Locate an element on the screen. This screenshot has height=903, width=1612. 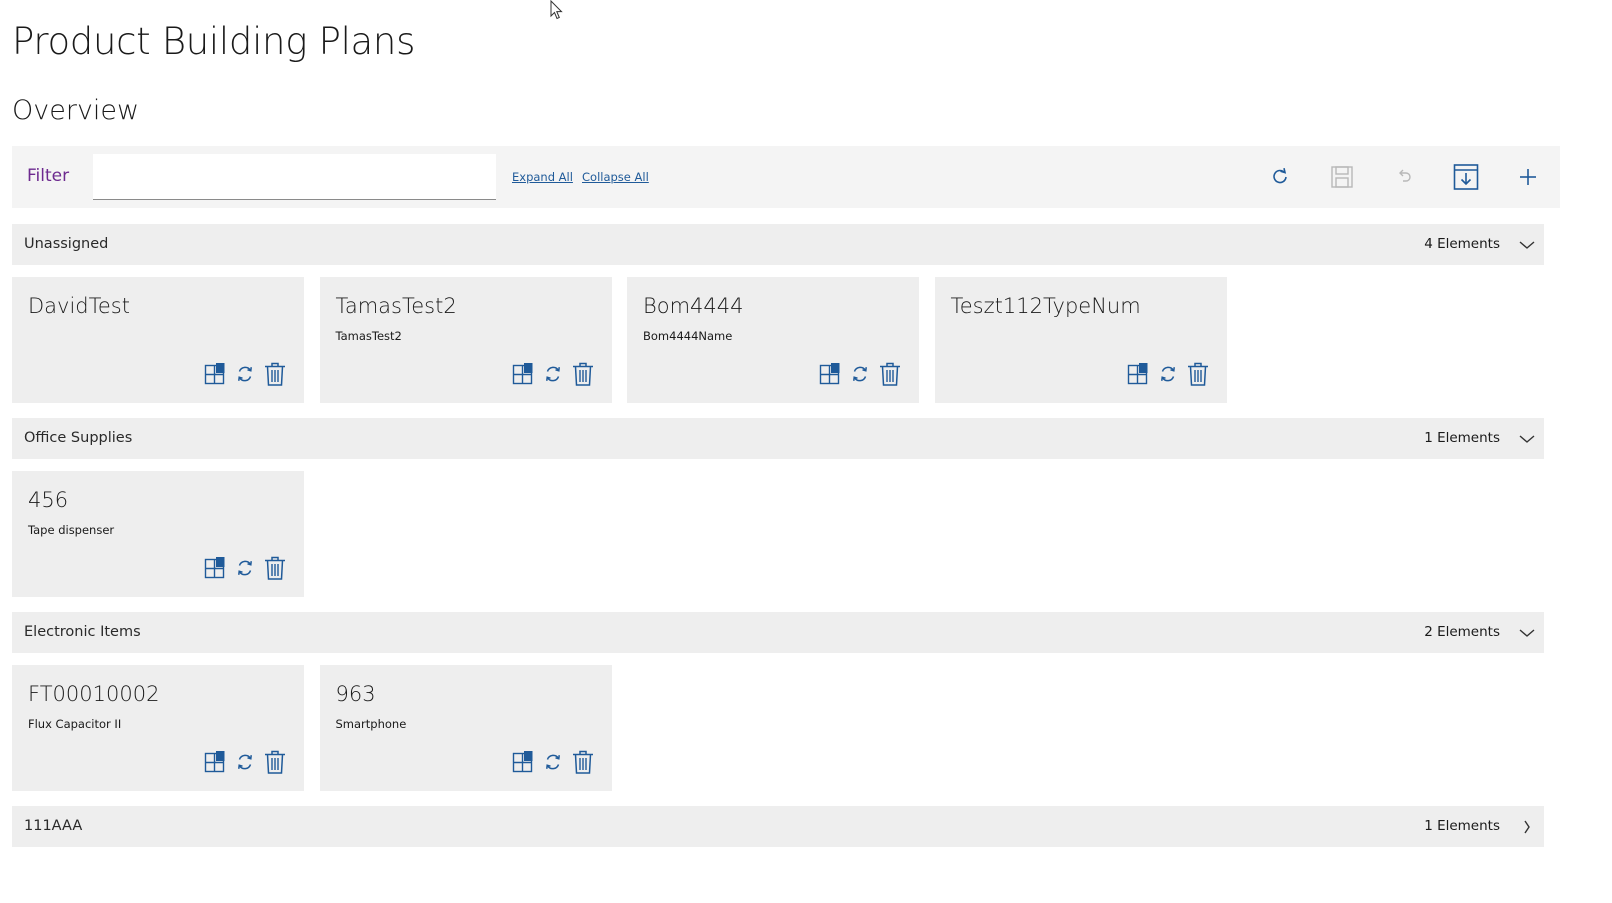
plan-card-subtitle: Flux Capacitor II is located at coordinates (75, 723).